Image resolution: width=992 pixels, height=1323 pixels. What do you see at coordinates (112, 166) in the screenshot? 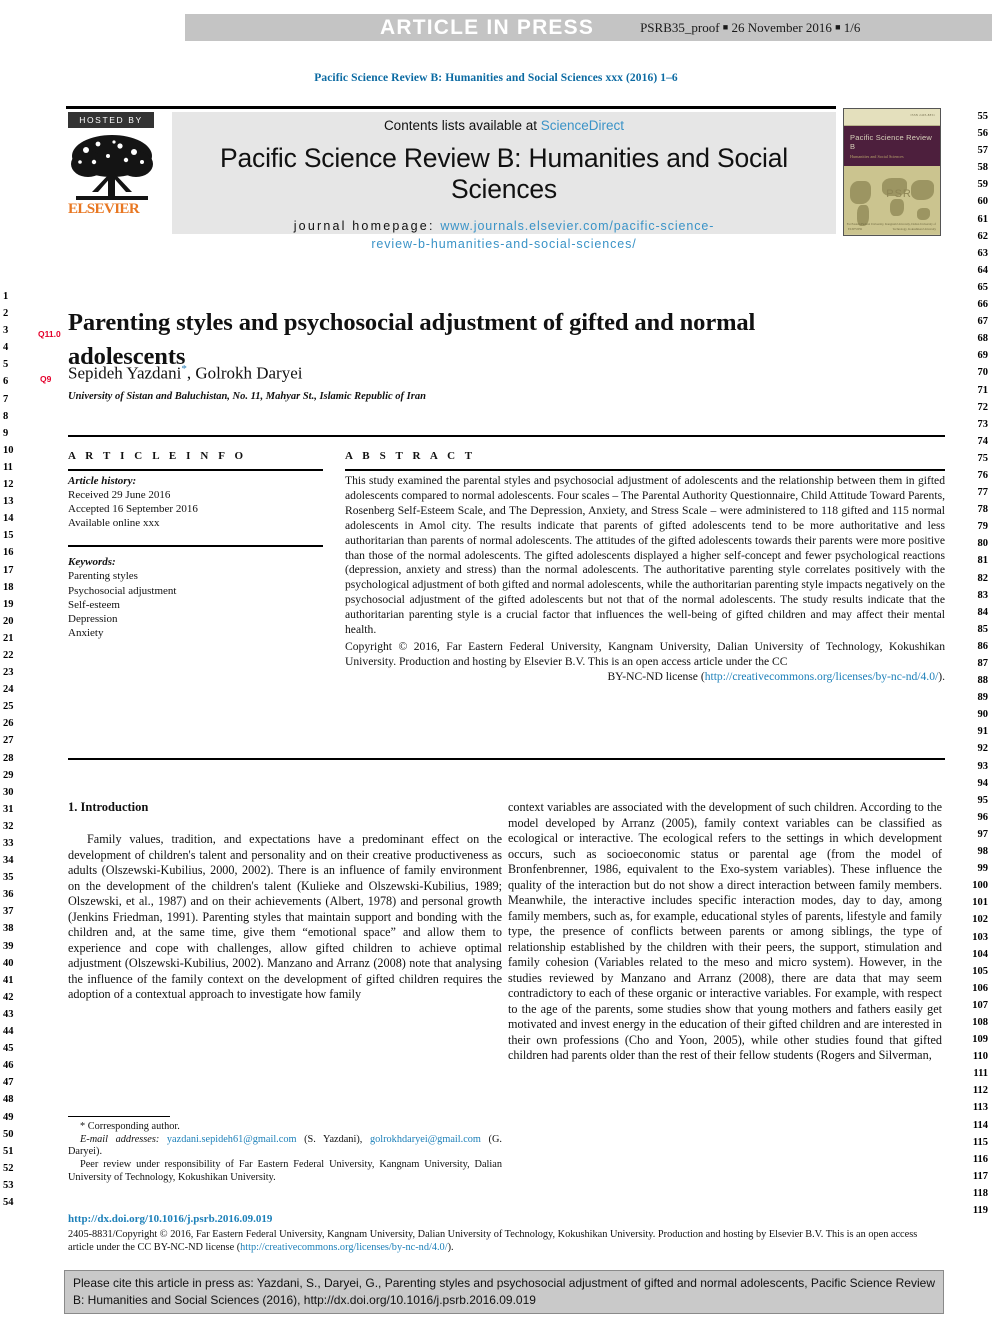
I see `elsevier-tree-icon` at bounding box center [112, 166].